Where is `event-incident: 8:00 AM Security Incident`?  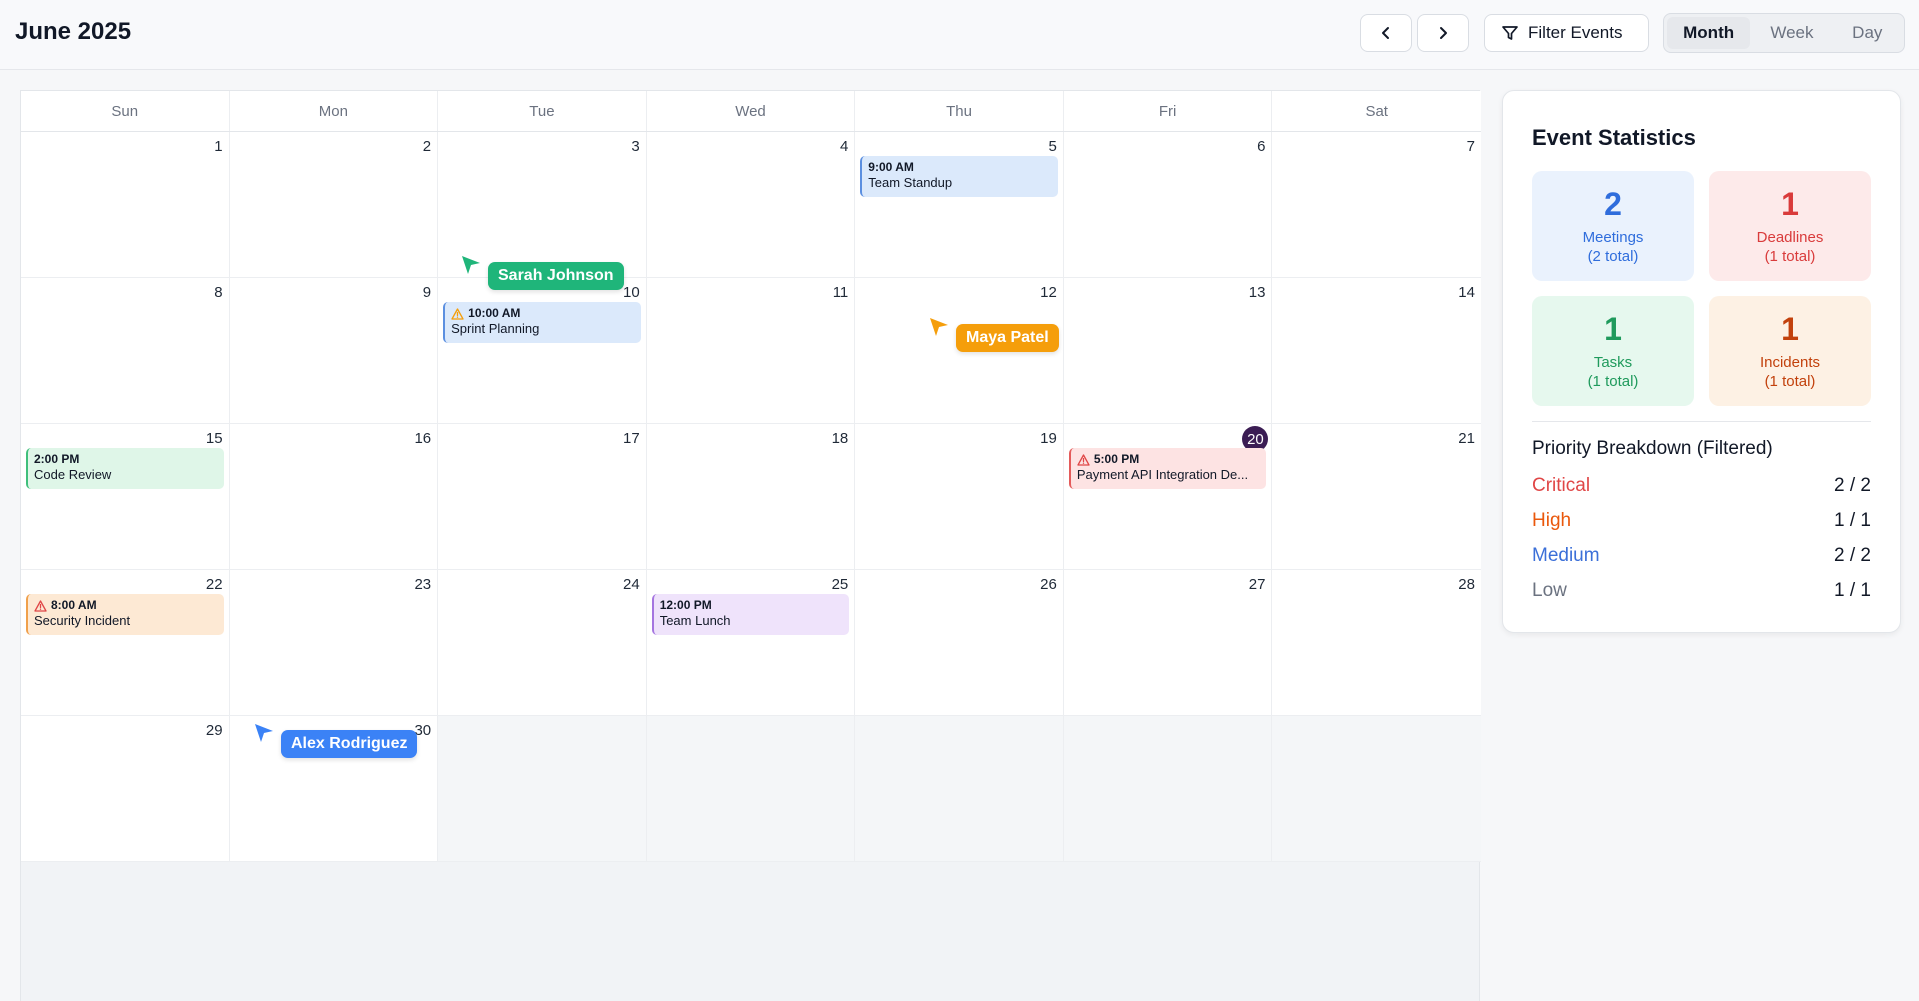 event-incident: 8:00 AM Security Incident is located at coordinates (125, 614).